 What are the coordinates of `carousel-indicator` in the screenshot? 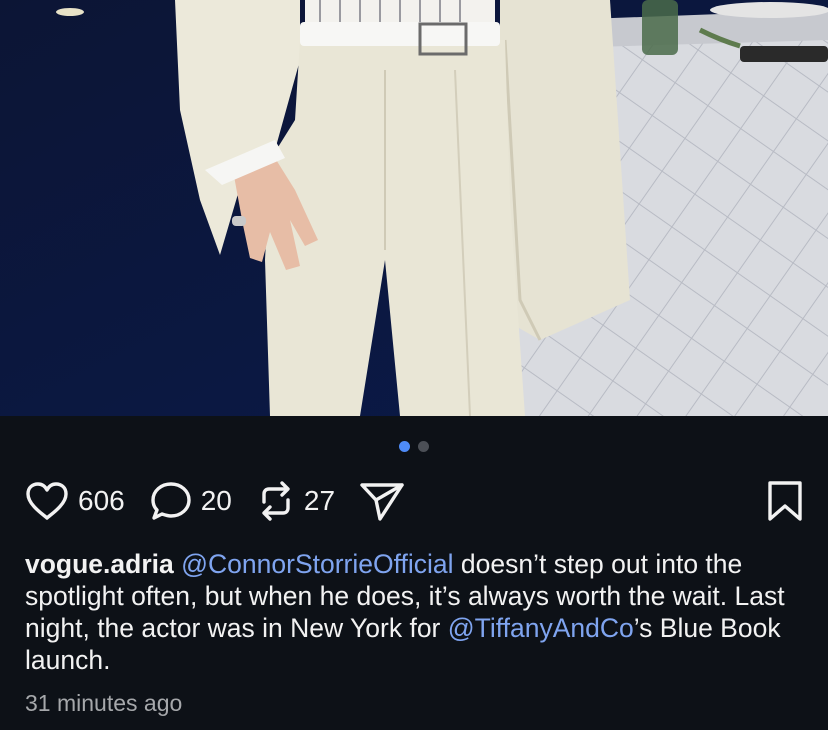 It's located at (414, 446).